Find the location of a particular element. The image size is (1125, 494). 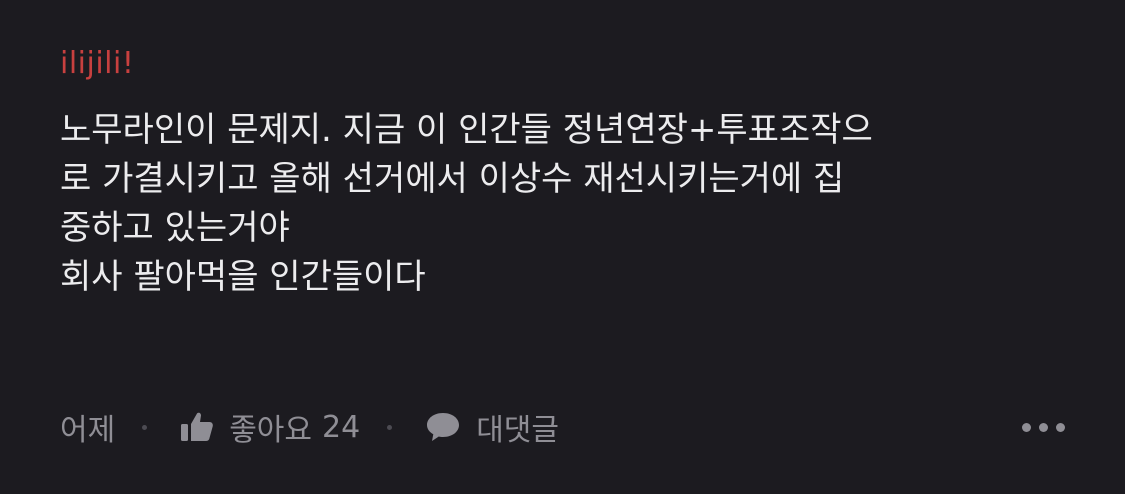

like-label: 좋아요 is located at coordinates (271, 430).